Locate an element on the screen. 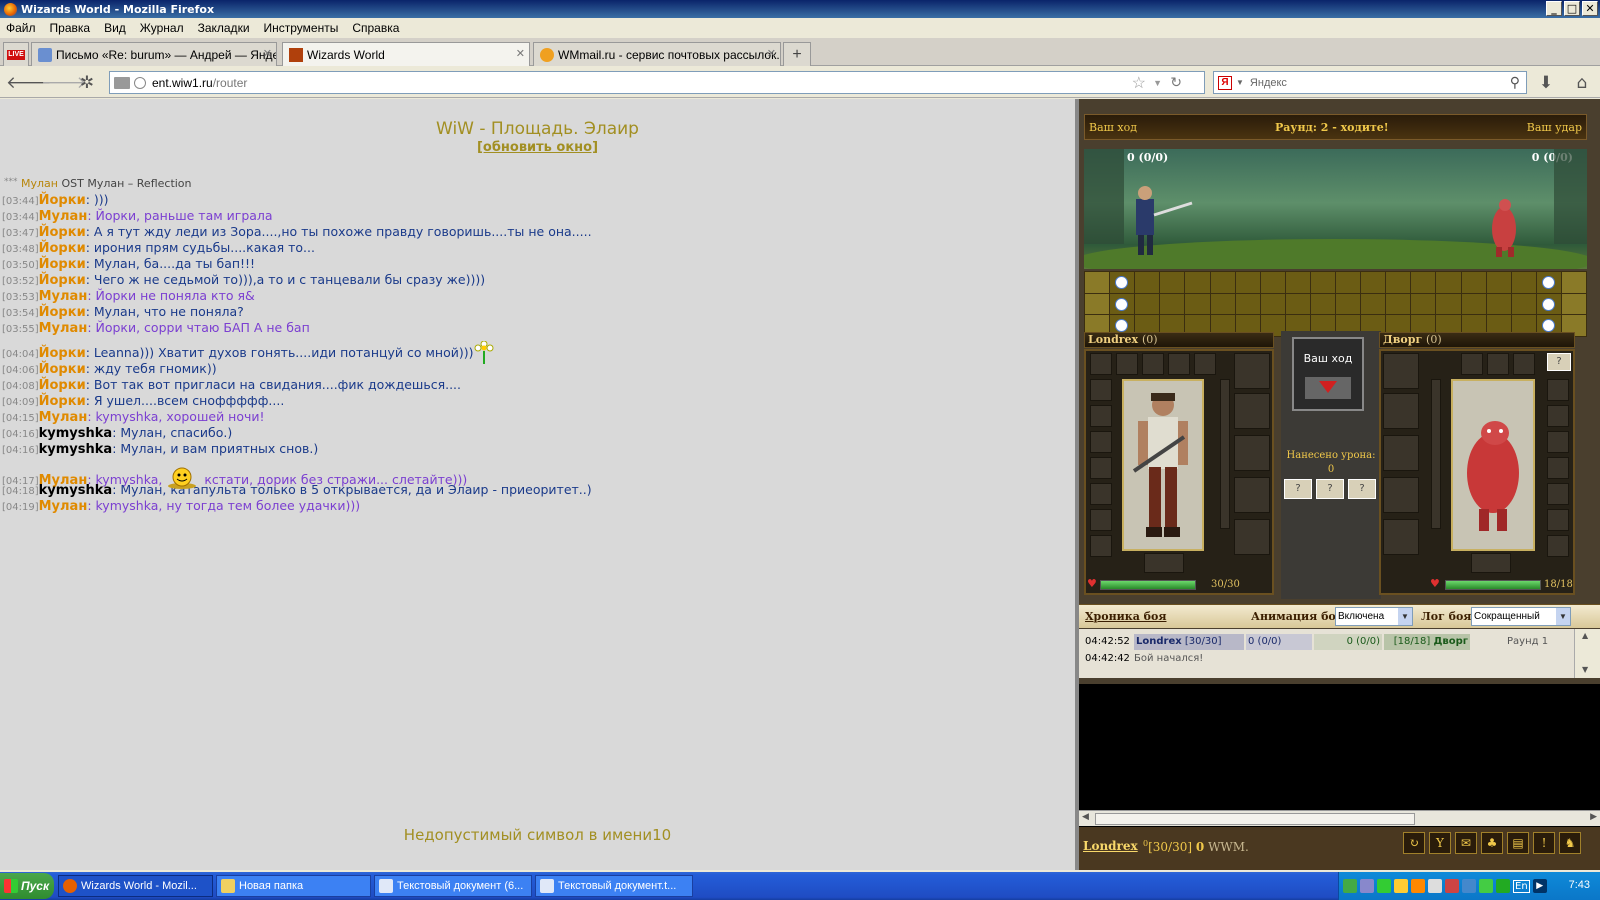 This screenshot has height=900, width=1600. search-engine-dropdown-icon: ▼ is located at coordinates (1240, 82).